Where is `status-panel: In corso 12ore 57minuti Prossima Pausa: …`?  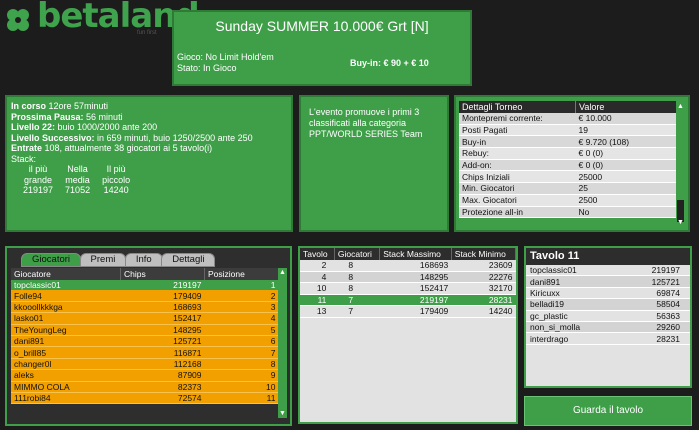 status-panel: In corso 12ore 57minuti Prossima Pausa: … is located at coordinates (149, 163).